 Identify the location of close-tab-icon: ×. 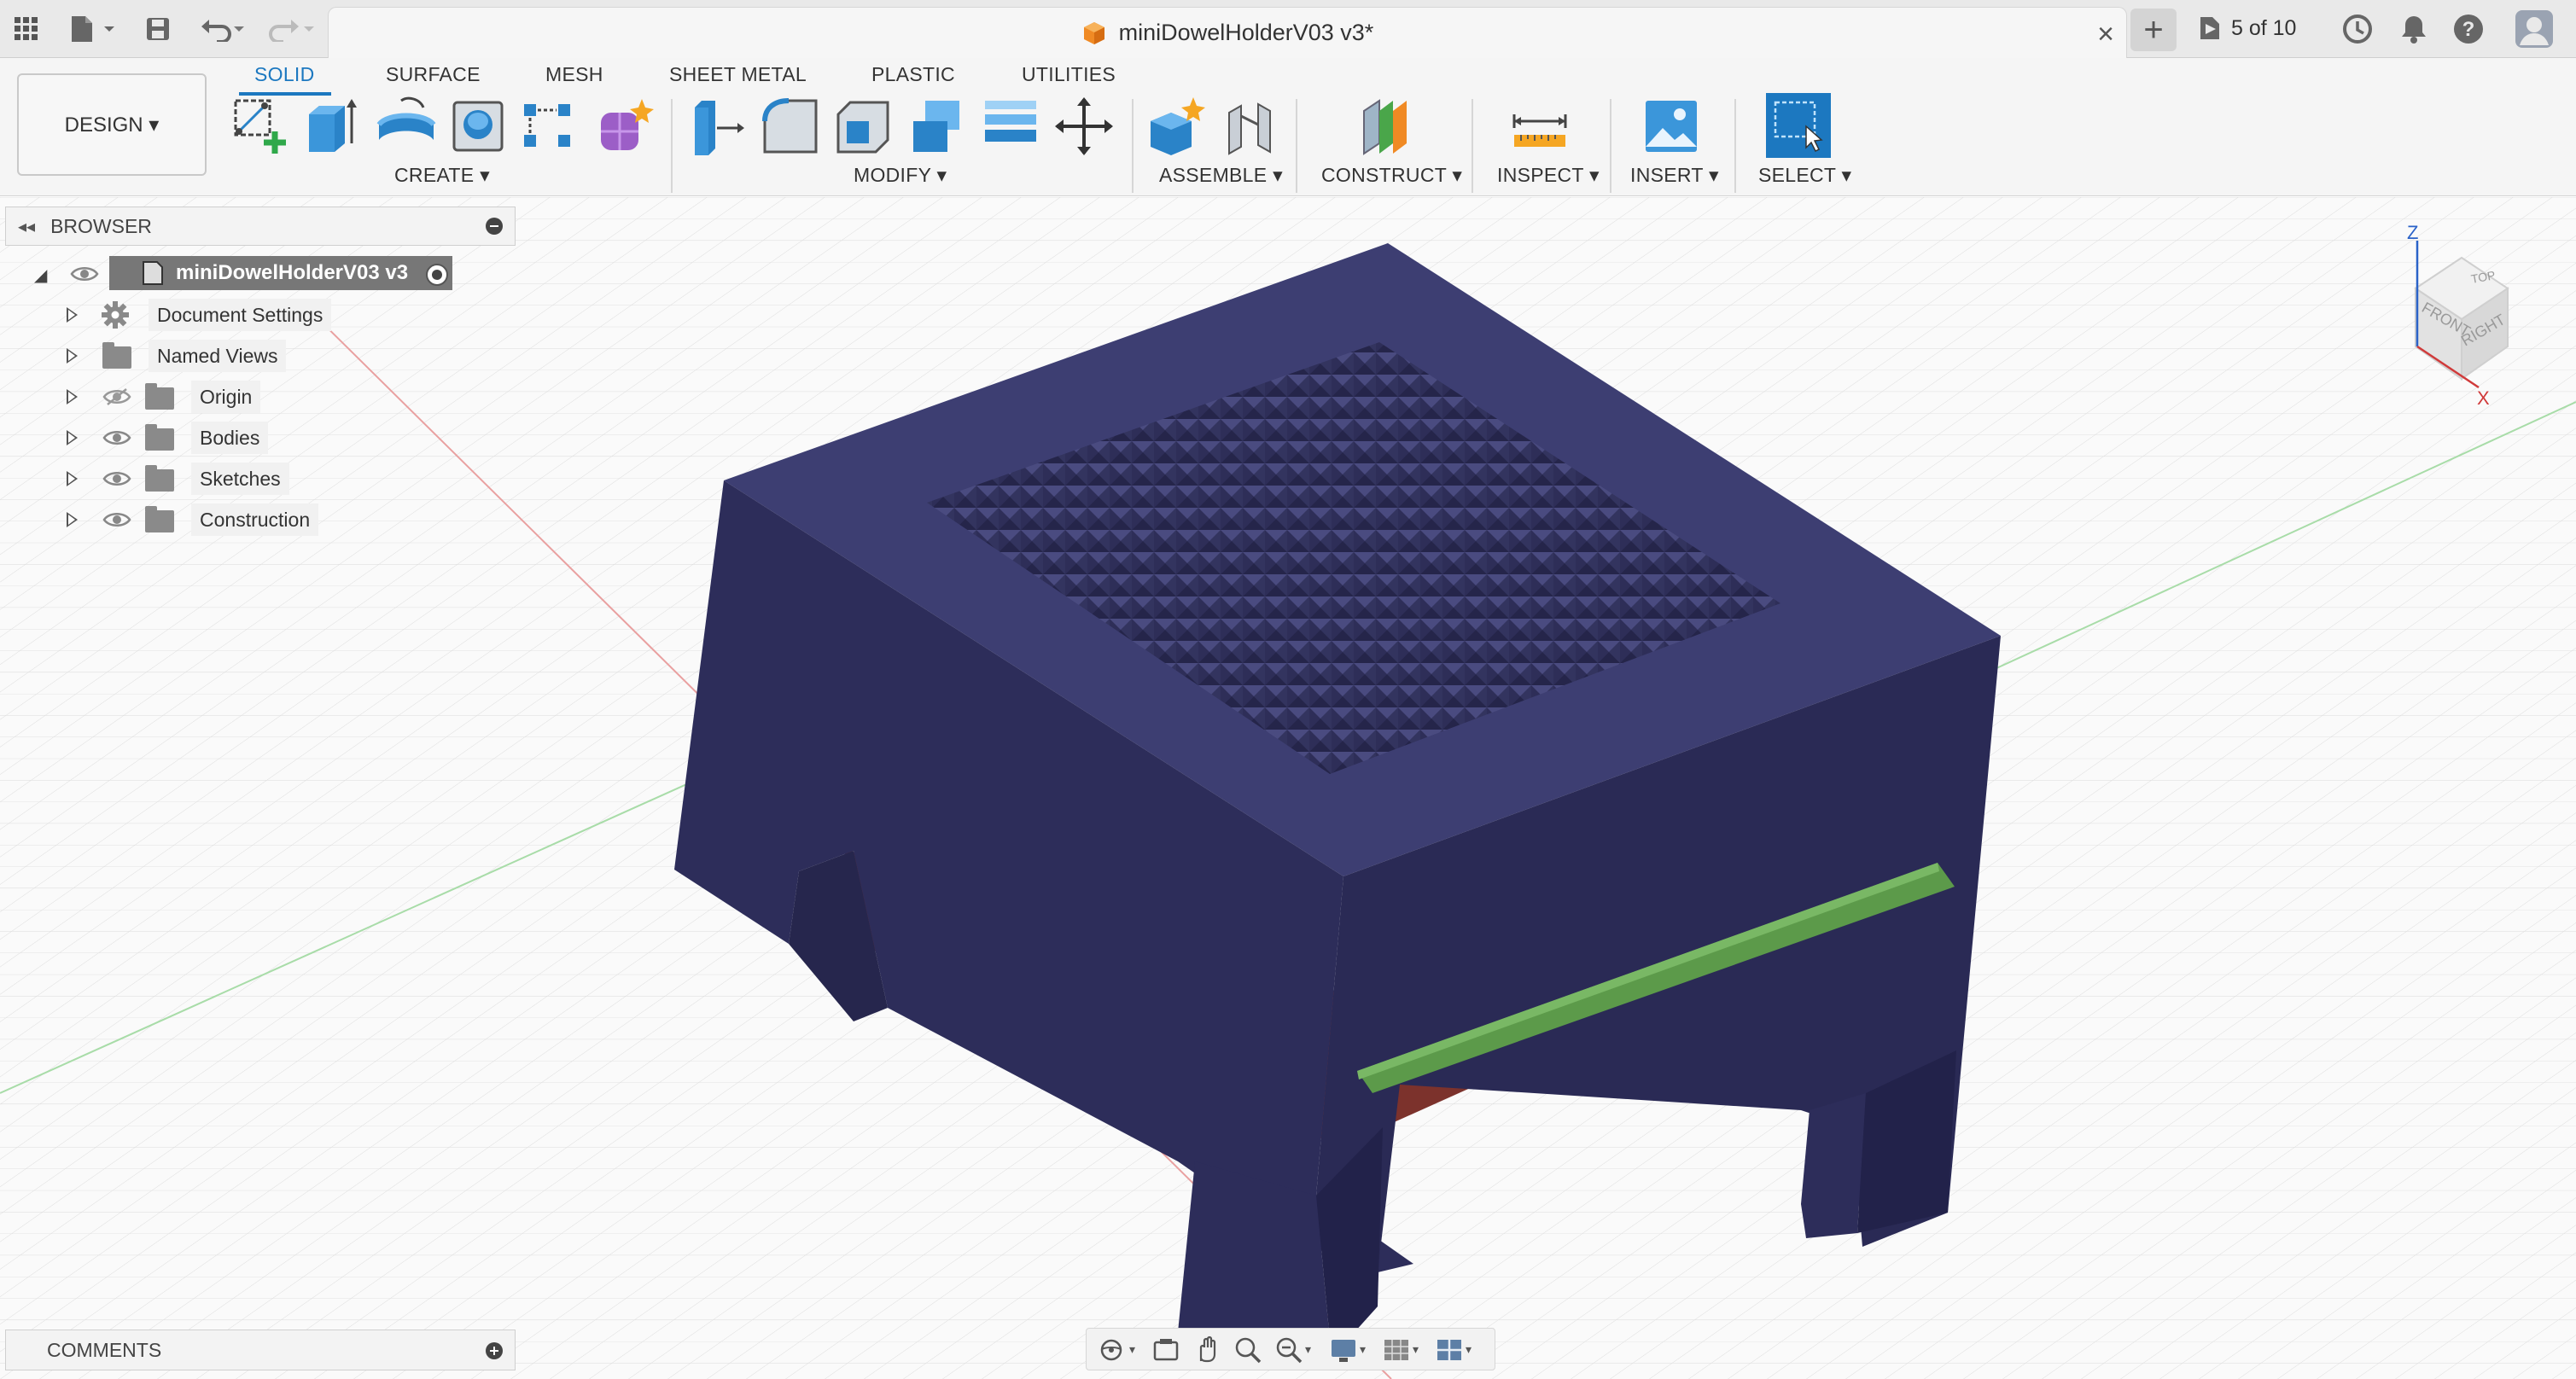
(2105, 34).